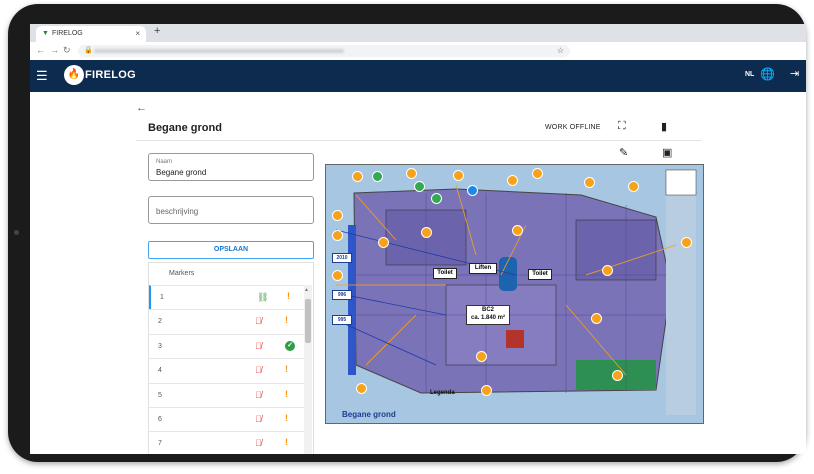 The width and height of the screenshot is (814, 474). What do you see at coordinates (88, 50) in the screenshot?
I see `lock-icon: 🔒` at bounding box center [88, 50].